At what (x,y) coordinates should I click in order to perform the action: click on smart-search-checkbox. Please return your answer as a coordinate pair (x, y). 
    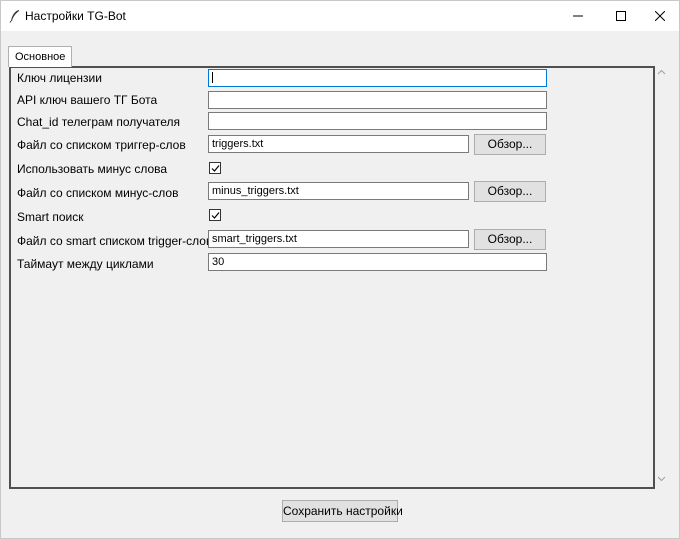
    Looking at the image, I should click on (215, 215).